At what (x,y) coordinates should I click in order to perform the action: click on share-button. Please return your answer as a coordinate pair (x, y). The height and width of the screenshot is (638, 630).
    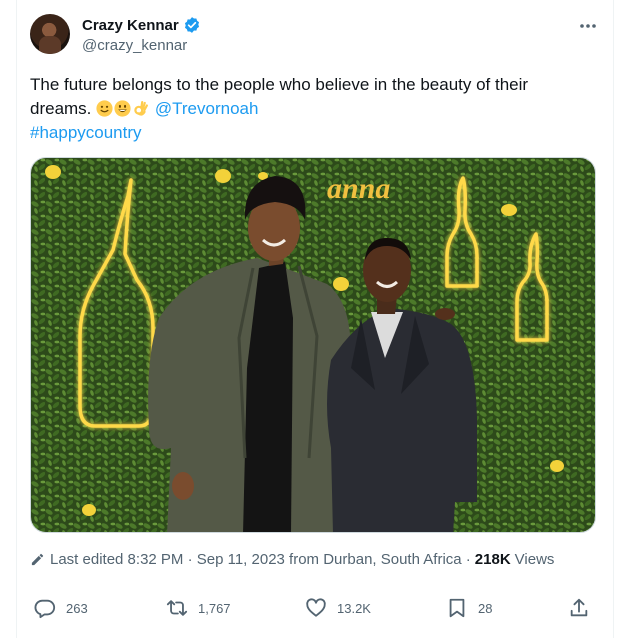
    Looking at the image, I should click on (579, 608).